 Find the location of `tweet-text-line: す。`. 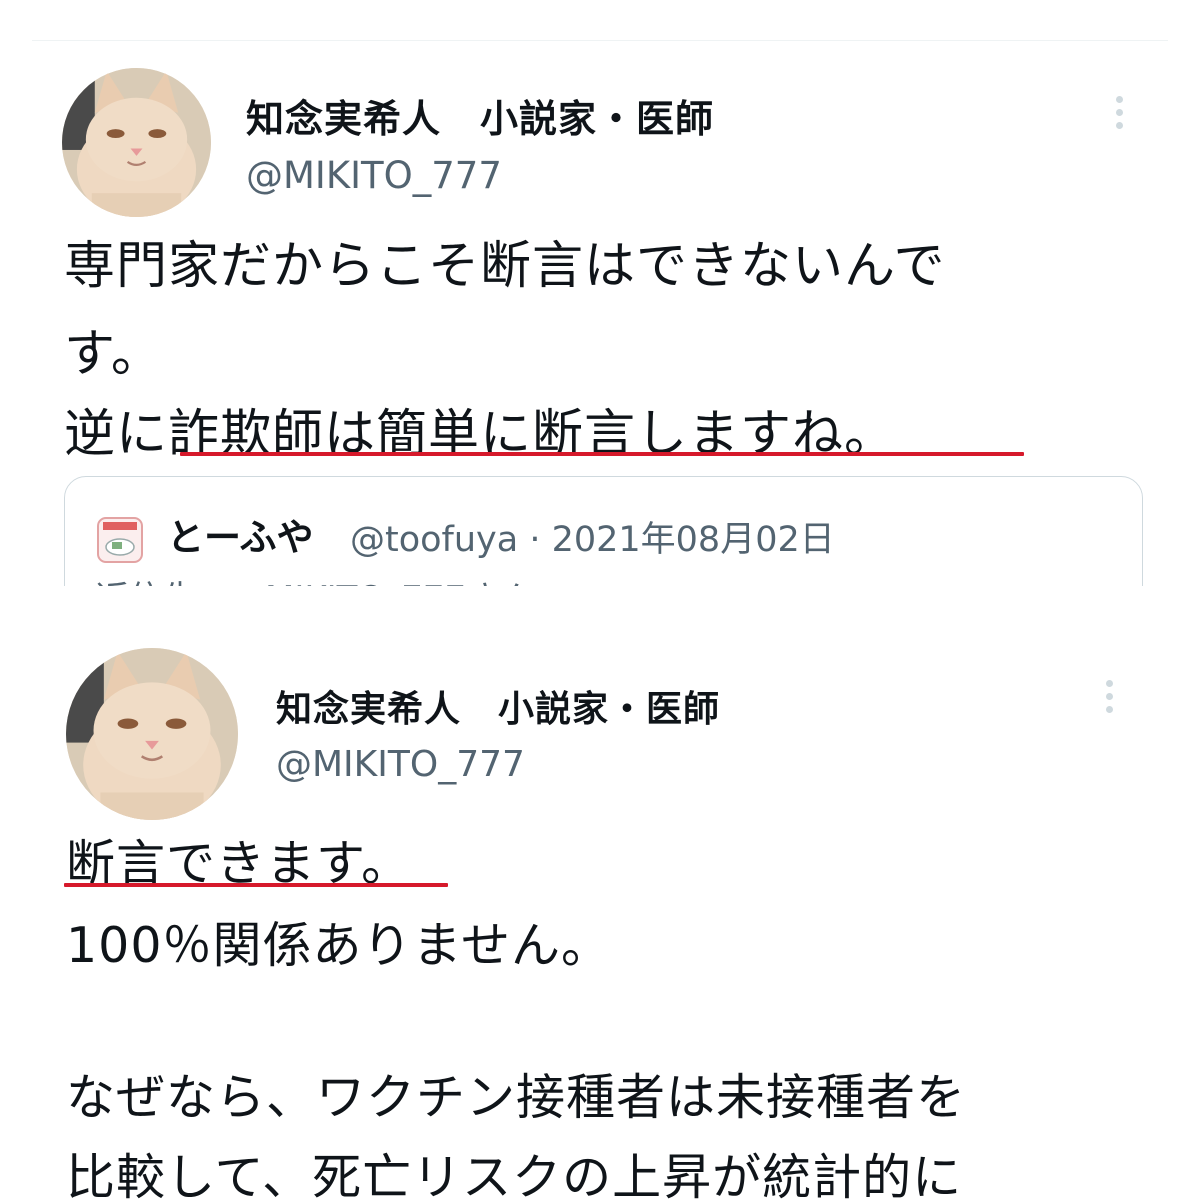

tweet-text-line: す。 is located at coordinates (113, 354).